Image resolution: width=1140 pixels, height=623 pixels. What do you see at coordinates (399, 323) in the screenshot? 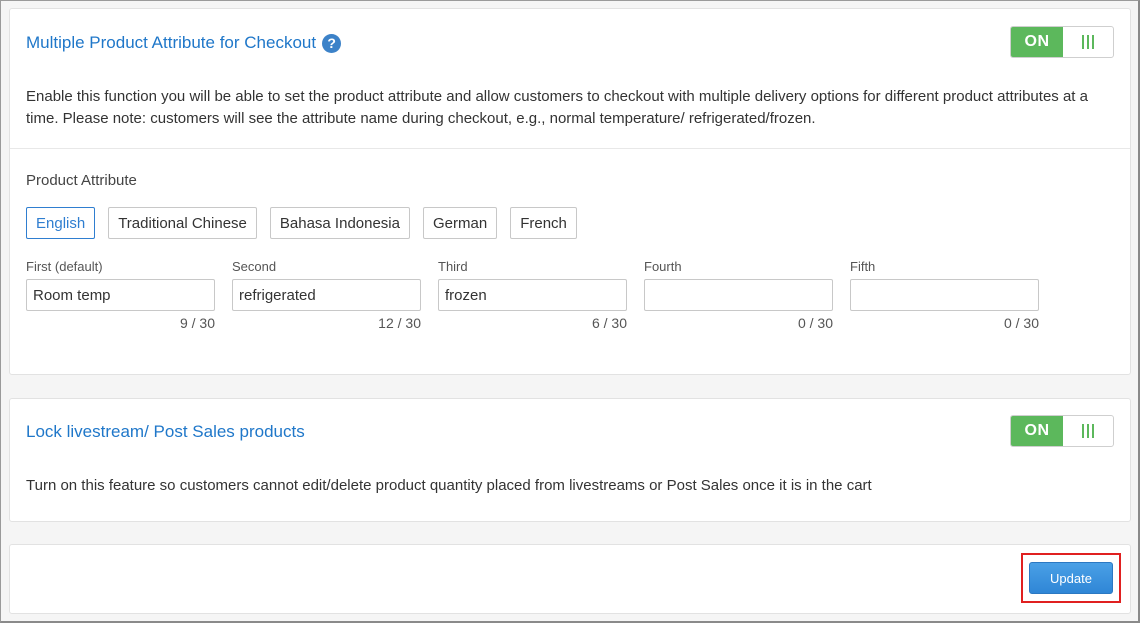
I see `character-count: 12 / 30` at bounding box center [399, 323].